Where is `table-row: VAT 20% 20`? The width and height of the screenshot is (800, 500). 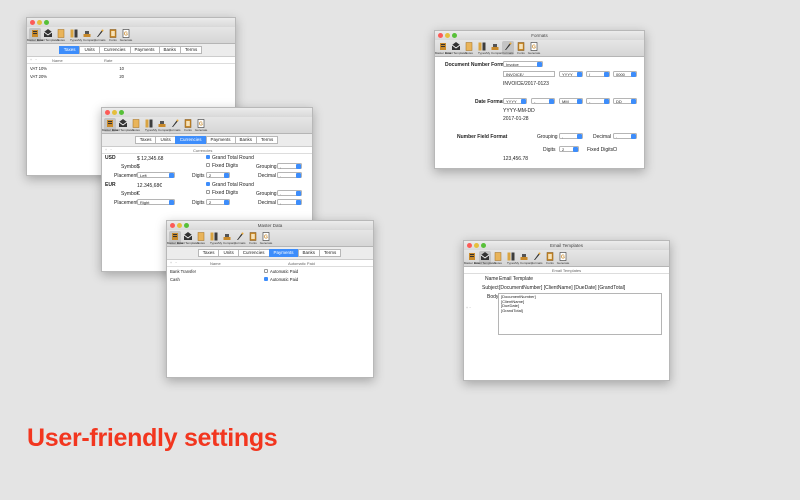
table-row: VAT 20% 20 is located at coordinates (131, 76).